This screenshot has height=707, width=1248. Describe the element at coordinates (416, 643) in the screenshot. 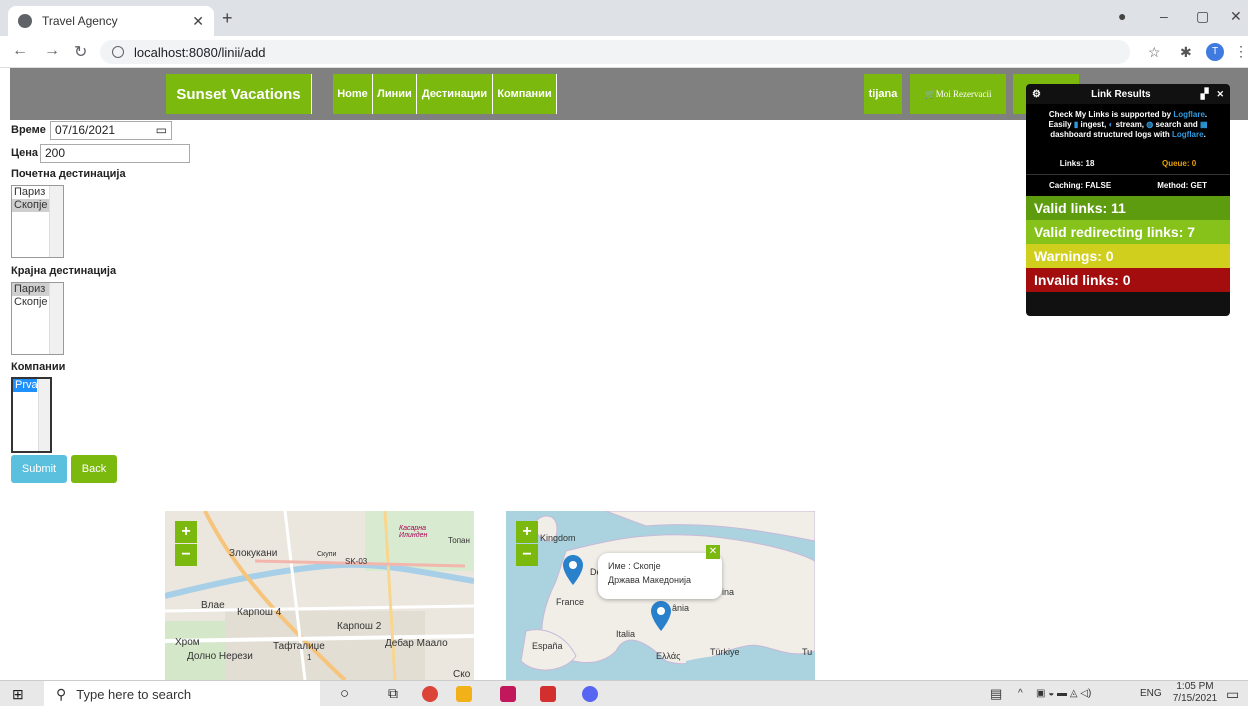

I see `map-label: Дебар Маало` at that location.